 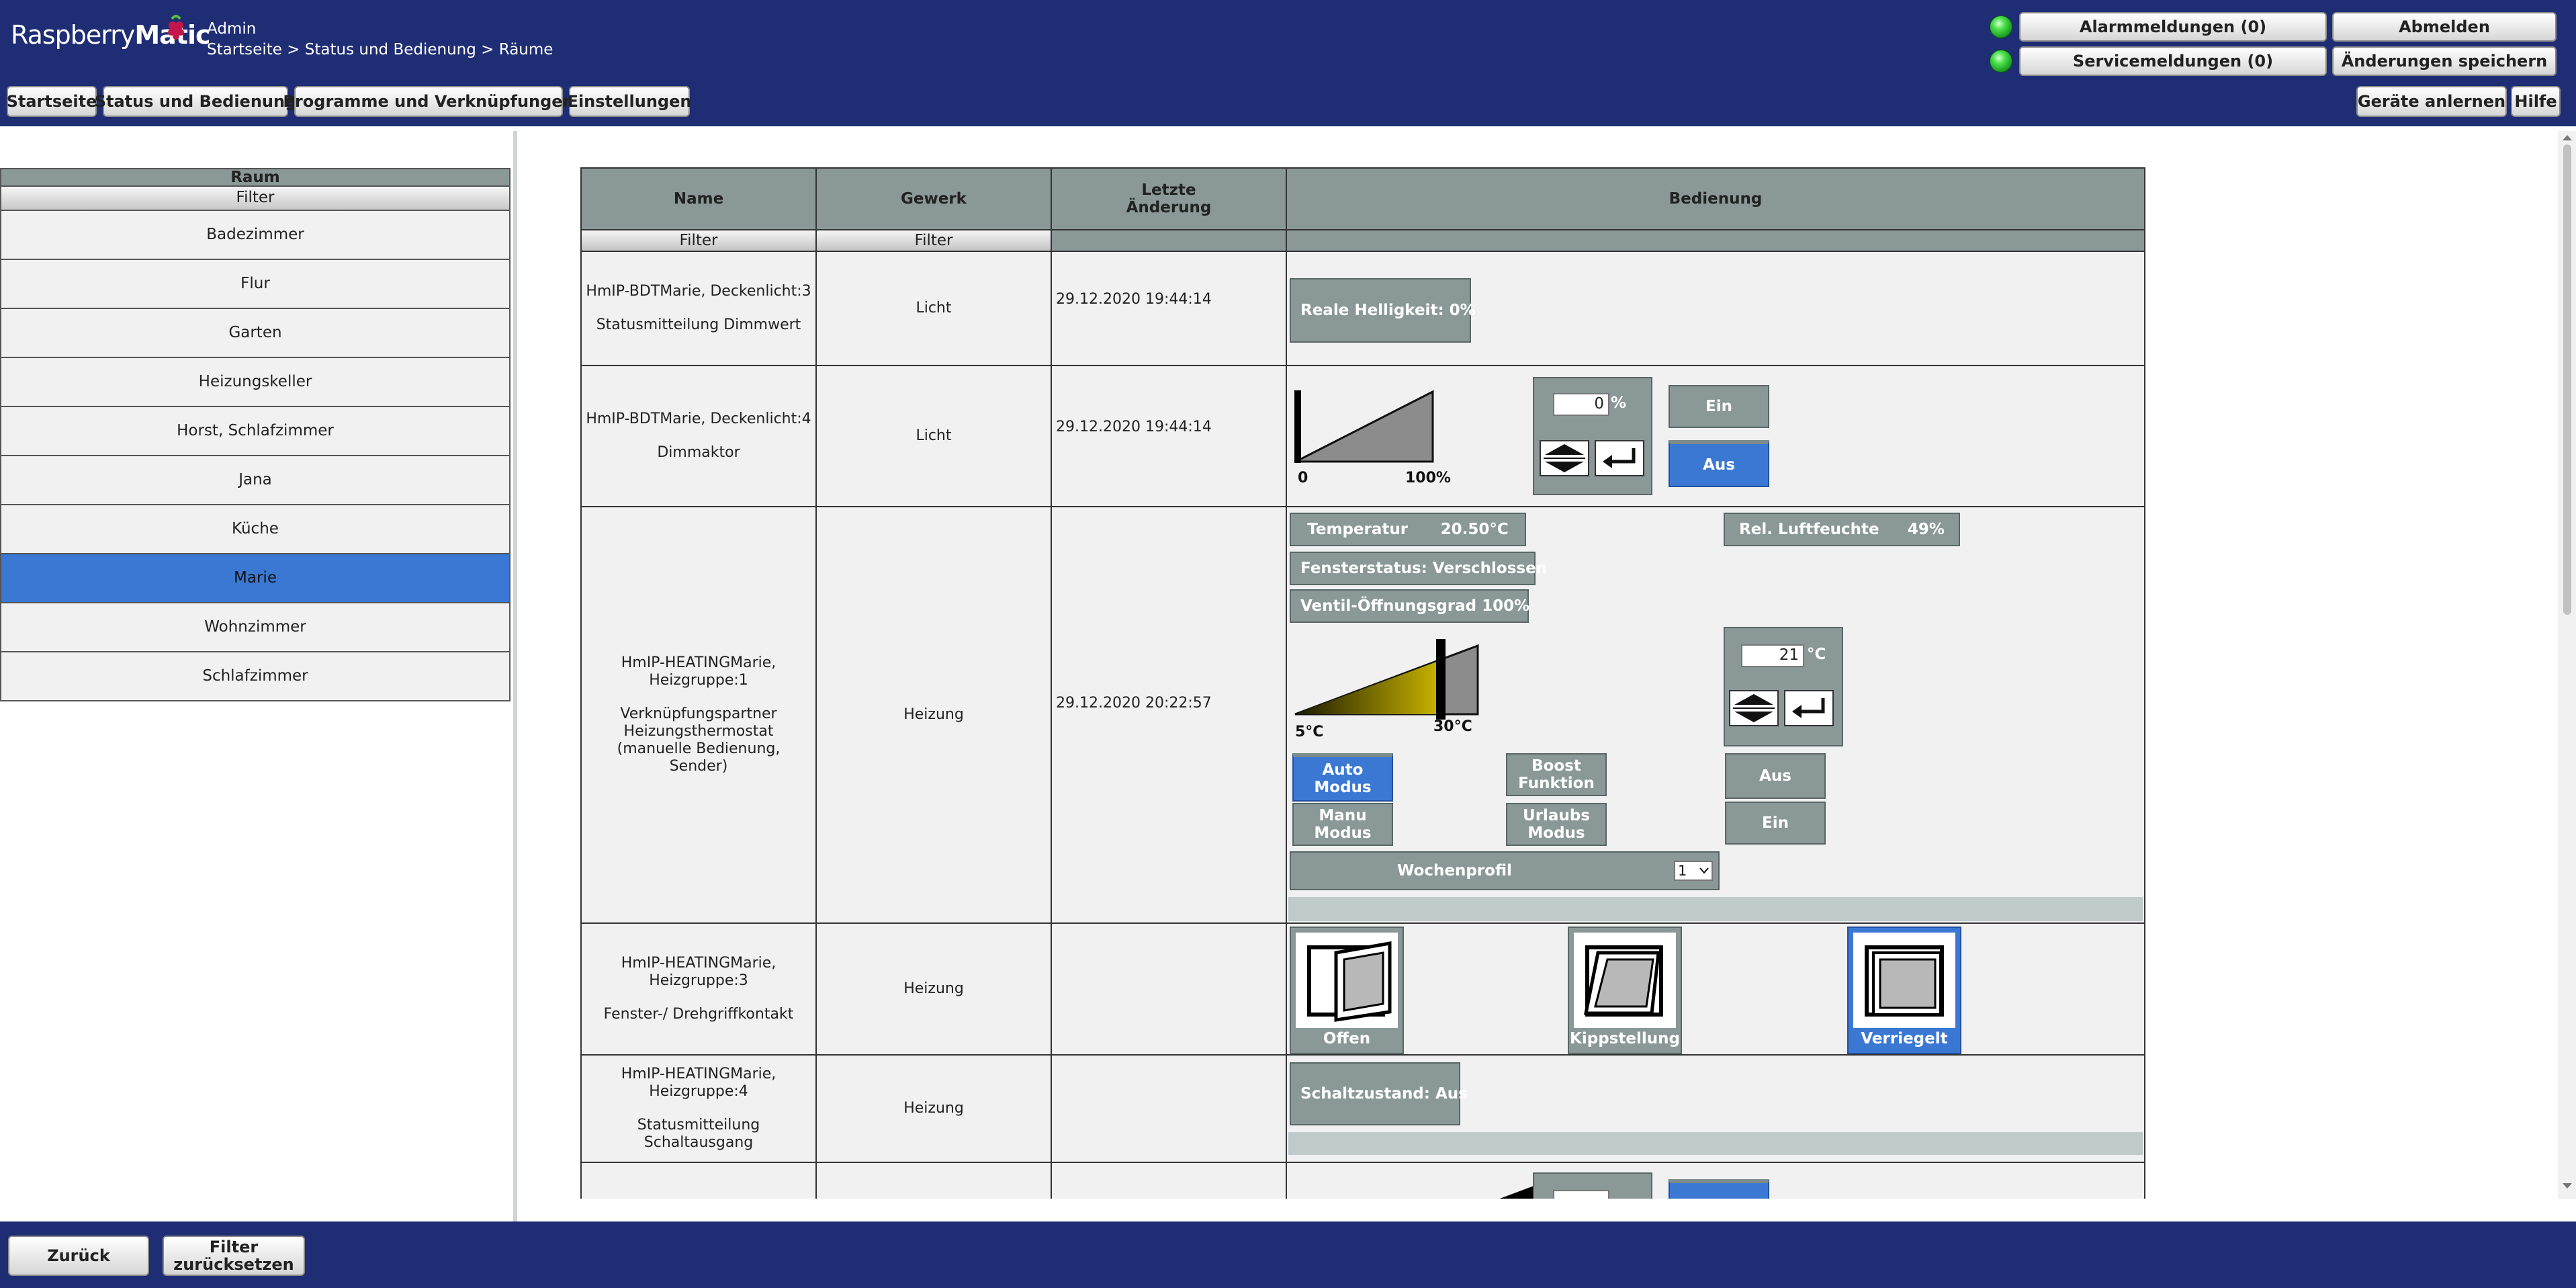 I want to click on setpoint-enter-button, so click(x=1809, y=708).